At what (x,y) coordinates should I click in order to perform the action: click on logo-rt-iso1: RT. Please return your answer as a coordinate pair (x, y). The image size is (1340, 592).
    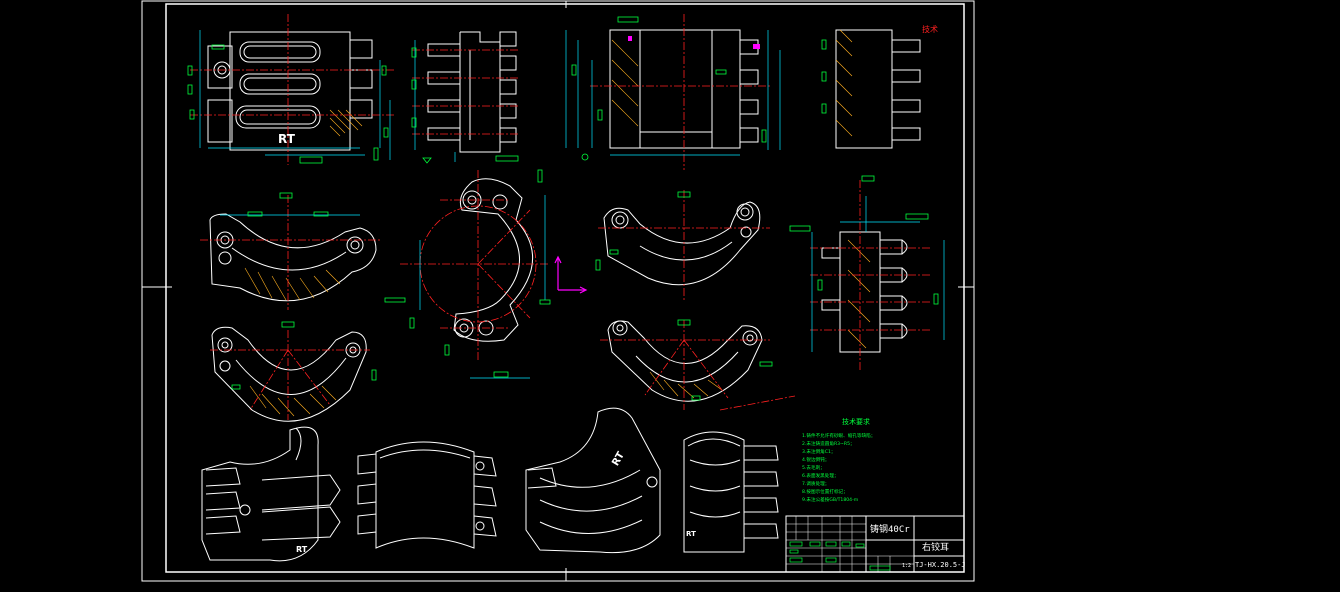
    Looking at the image, I should click on (302, 549).